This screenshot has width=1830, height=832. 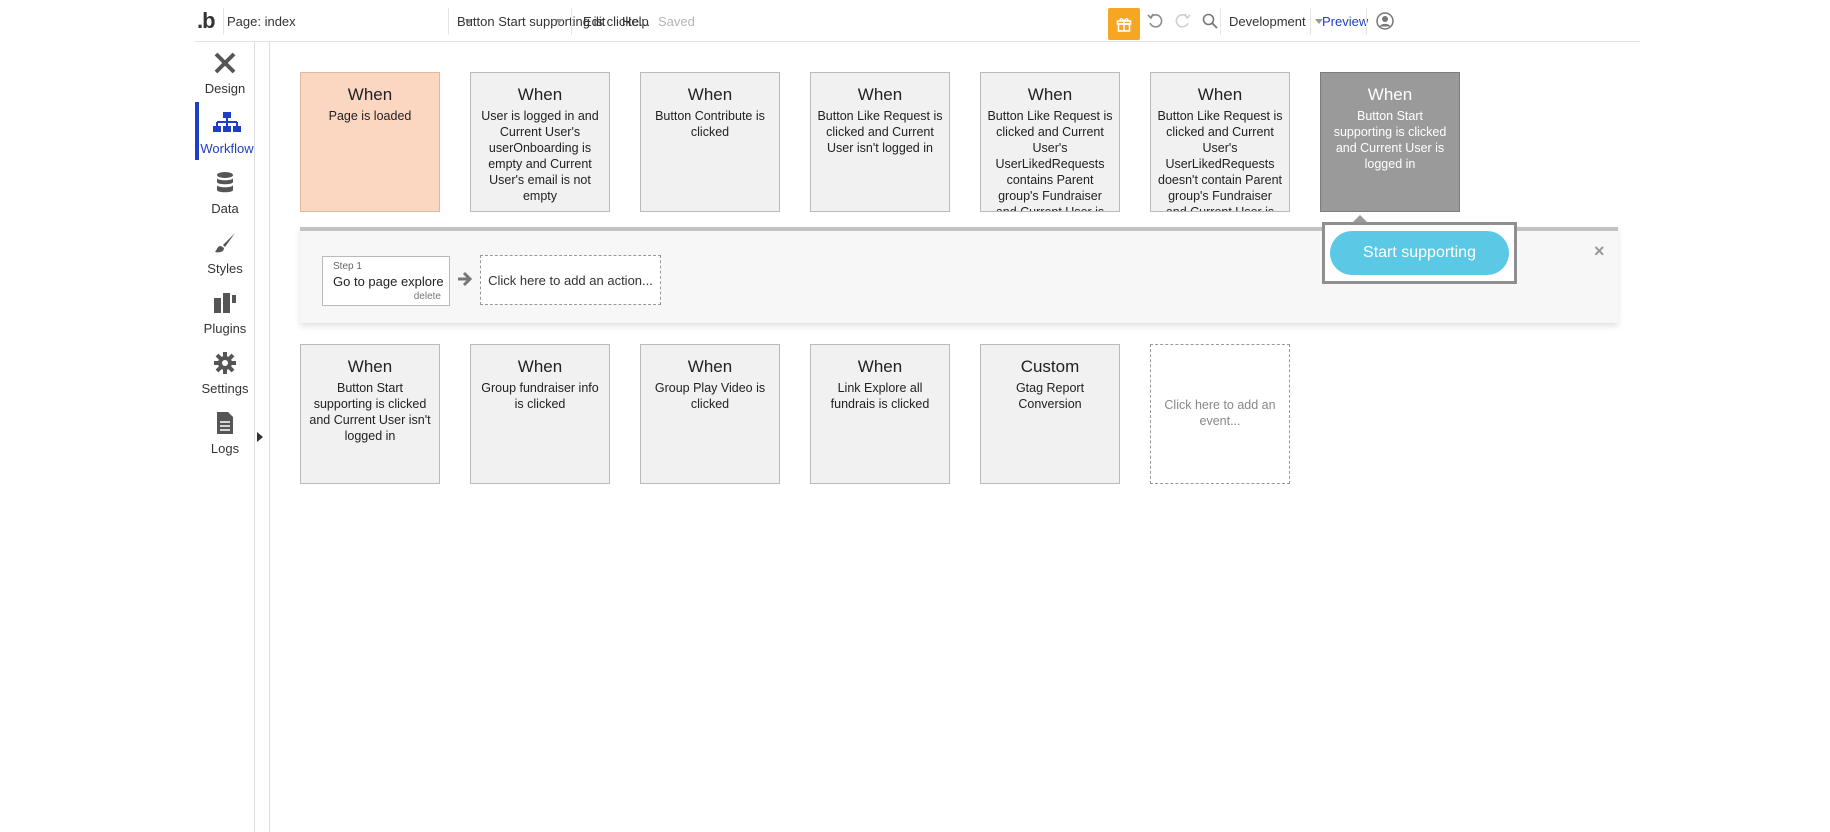 What do you see at coordinates (227, 148) in the screenshot?
I see `sidebar-item-label: Workflow` at bounding box center [227, 148].